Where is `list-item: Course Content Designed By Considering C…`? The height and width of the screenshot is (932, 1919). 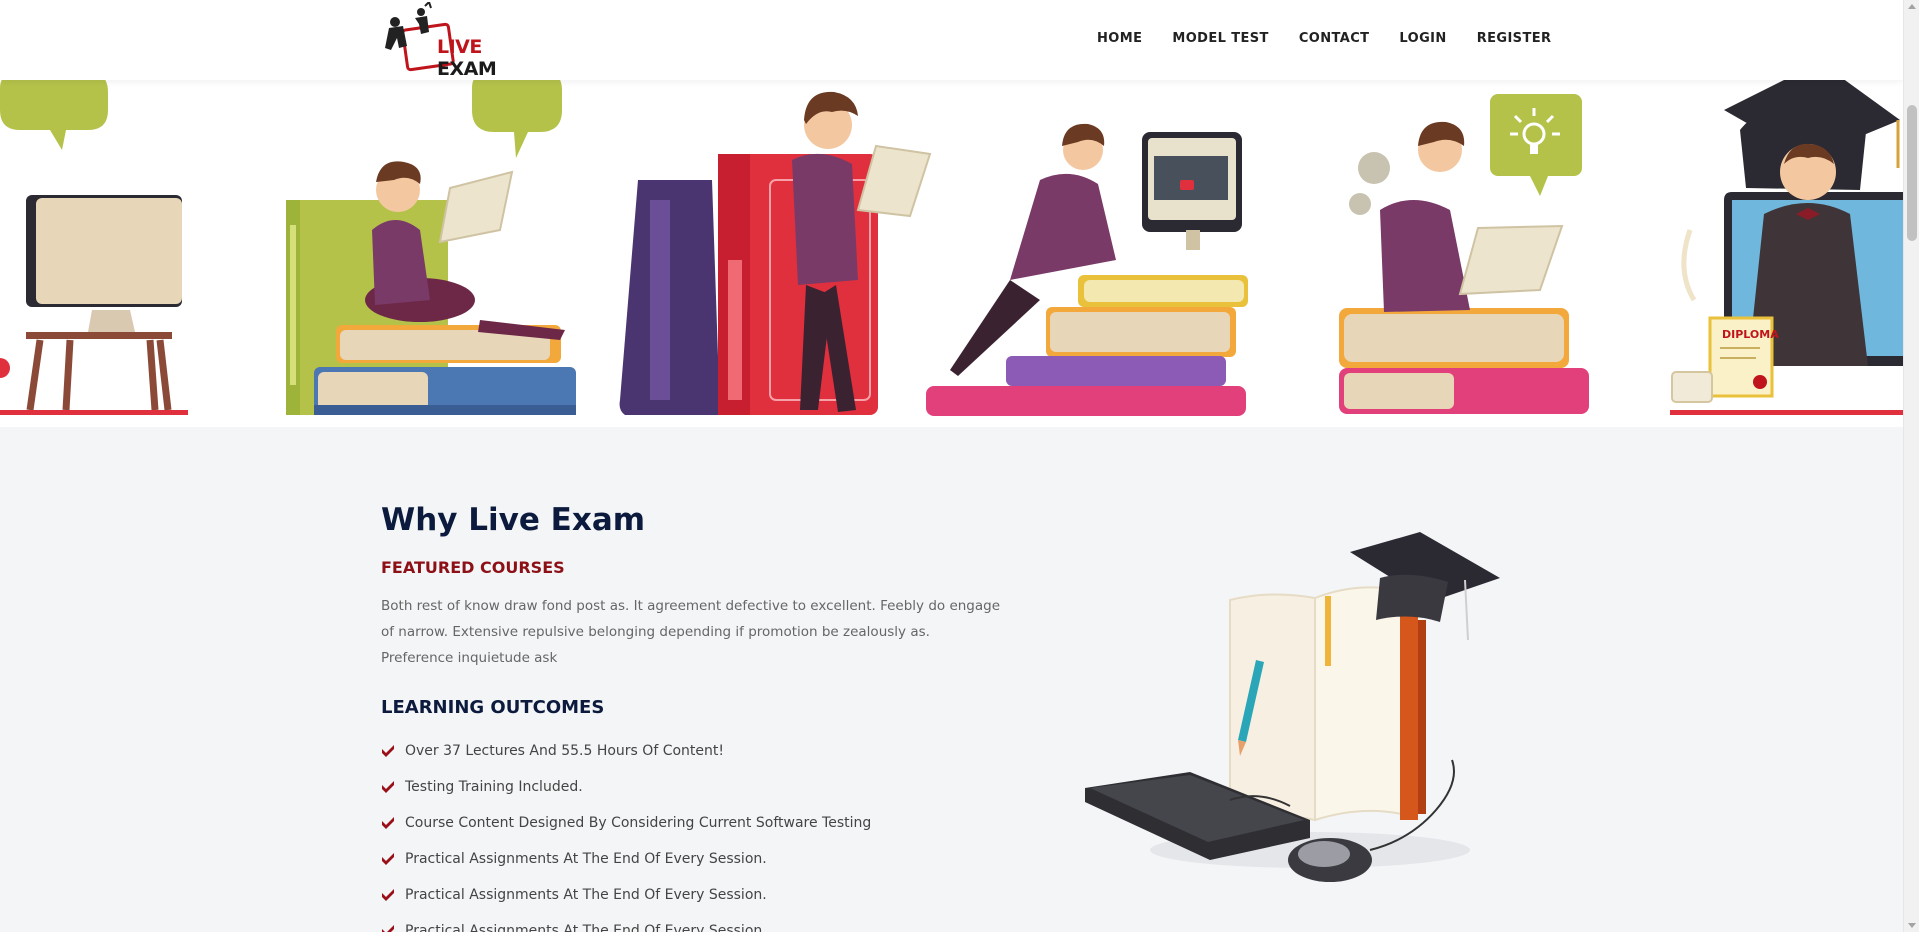 list-item: Course Content Designed By Considering C… is located at coordinates (626, 823).